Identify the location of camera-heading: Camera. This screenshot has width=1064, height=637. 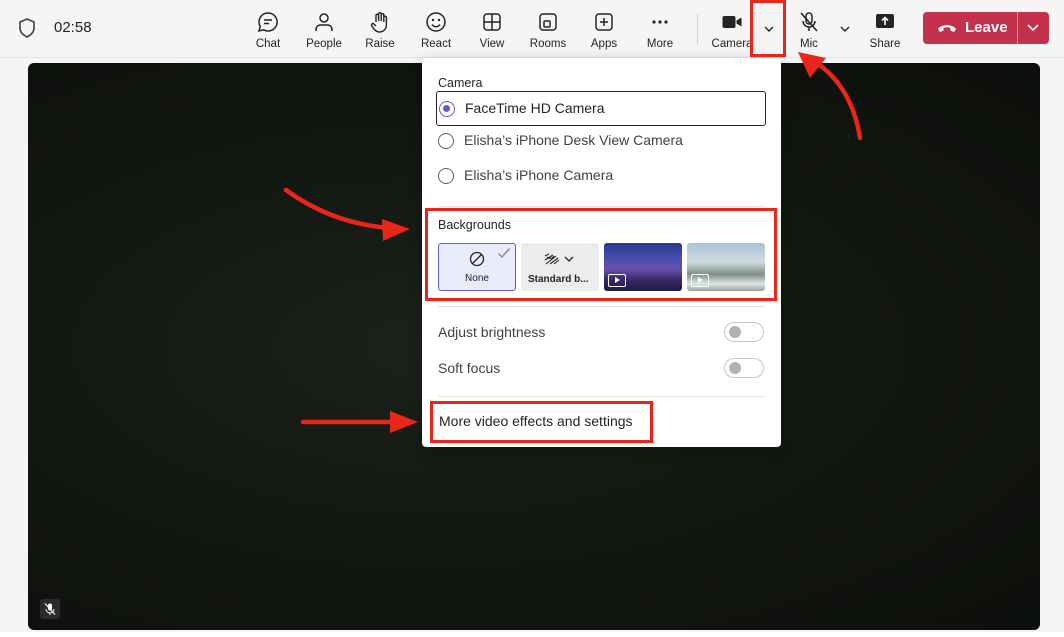
(460, 83).